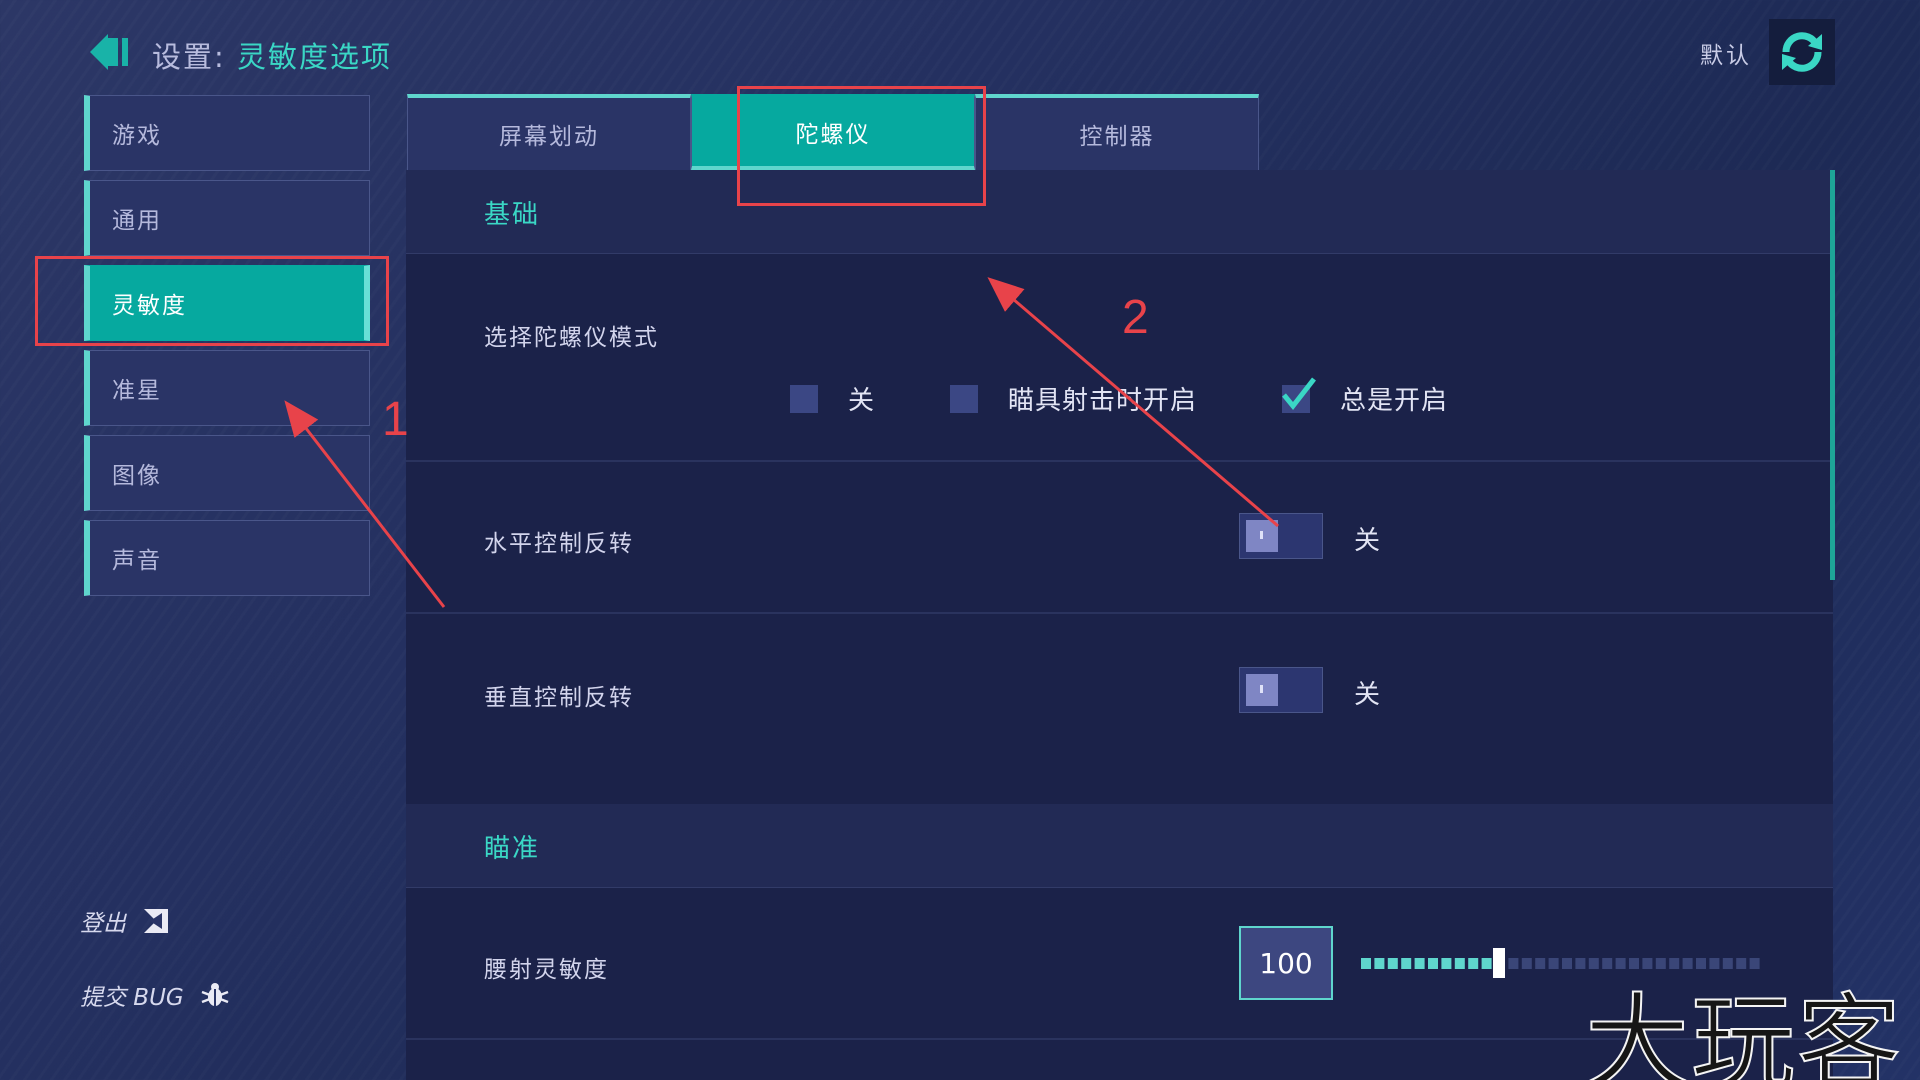 This screenshot has width=1920, height=1080. Describe the element at coordinates (132, 998) in the screenshot. I see `report-bug-label: 提交 BUG` at that location.